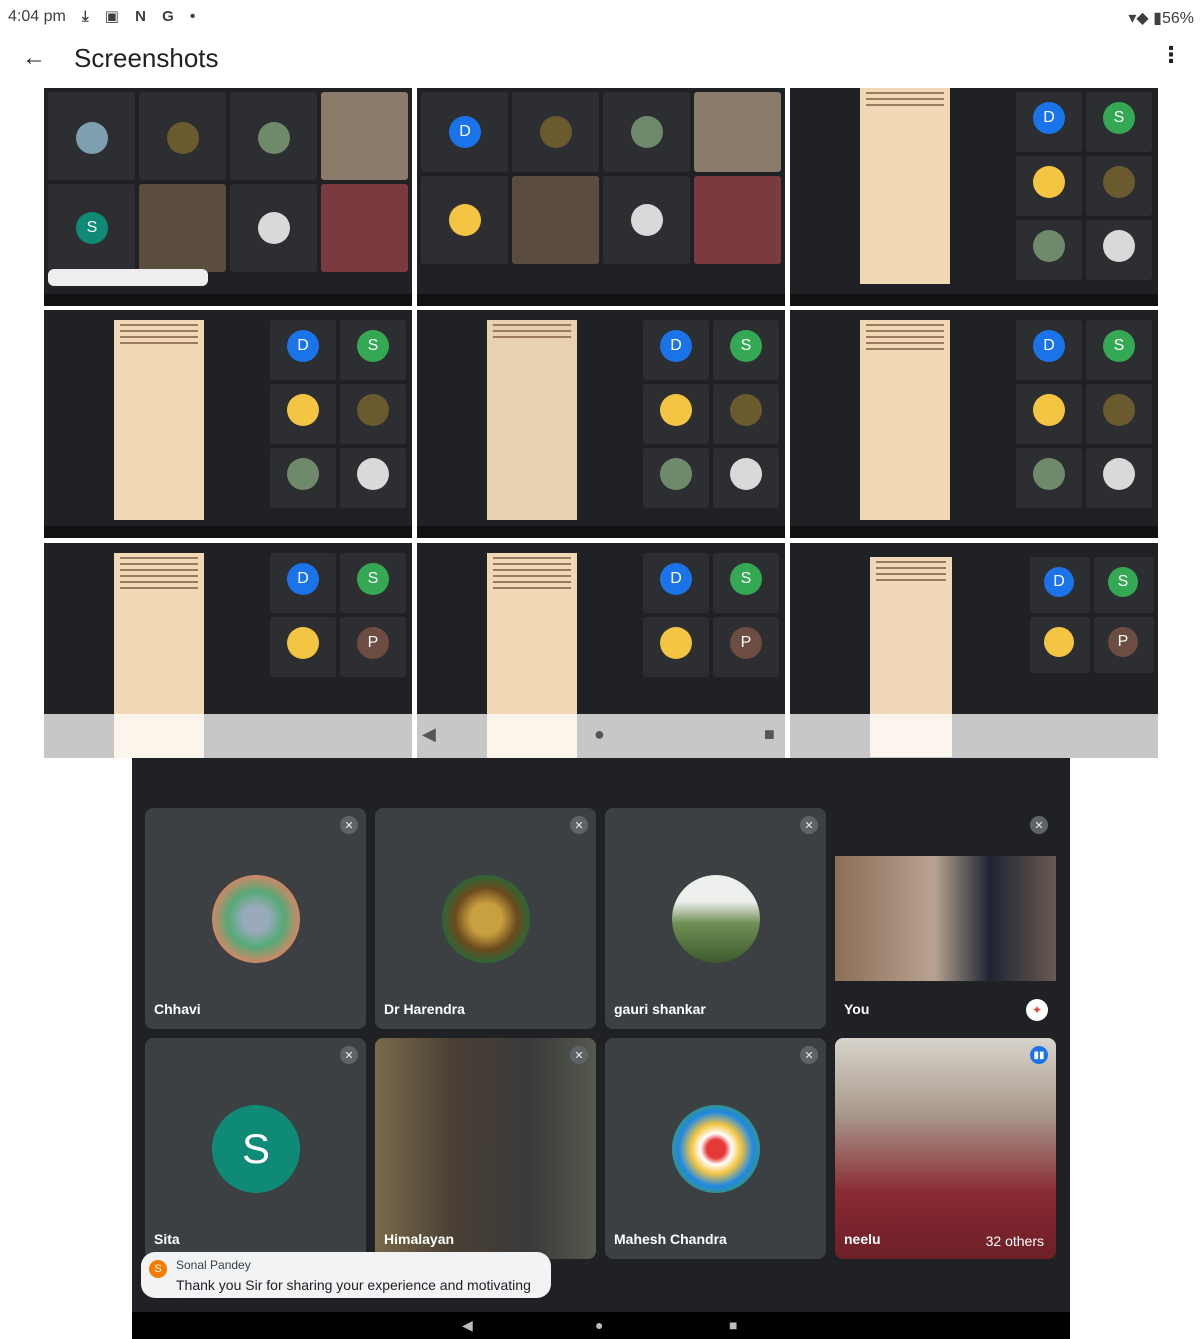  I want to click on participant-tile: ▮▮ neelu 32 others, so click(945, 1148).